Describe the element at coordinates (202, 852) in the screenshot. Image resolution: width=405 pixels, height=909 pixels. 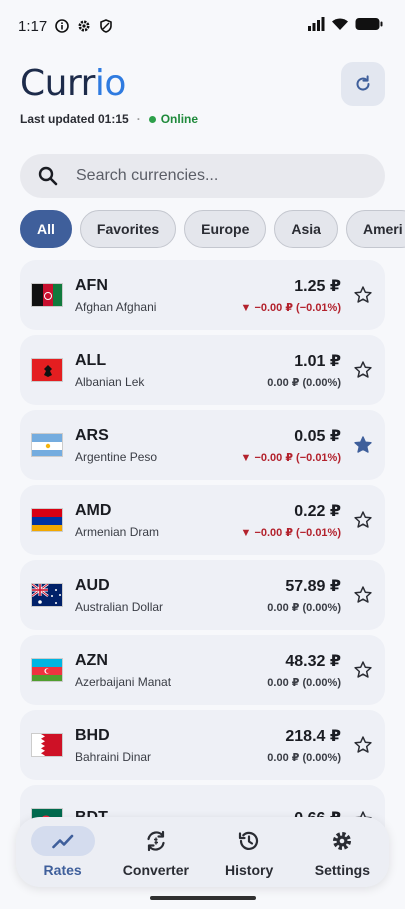
I see `bottom-nav: Rates Converter History Settings` at that location.